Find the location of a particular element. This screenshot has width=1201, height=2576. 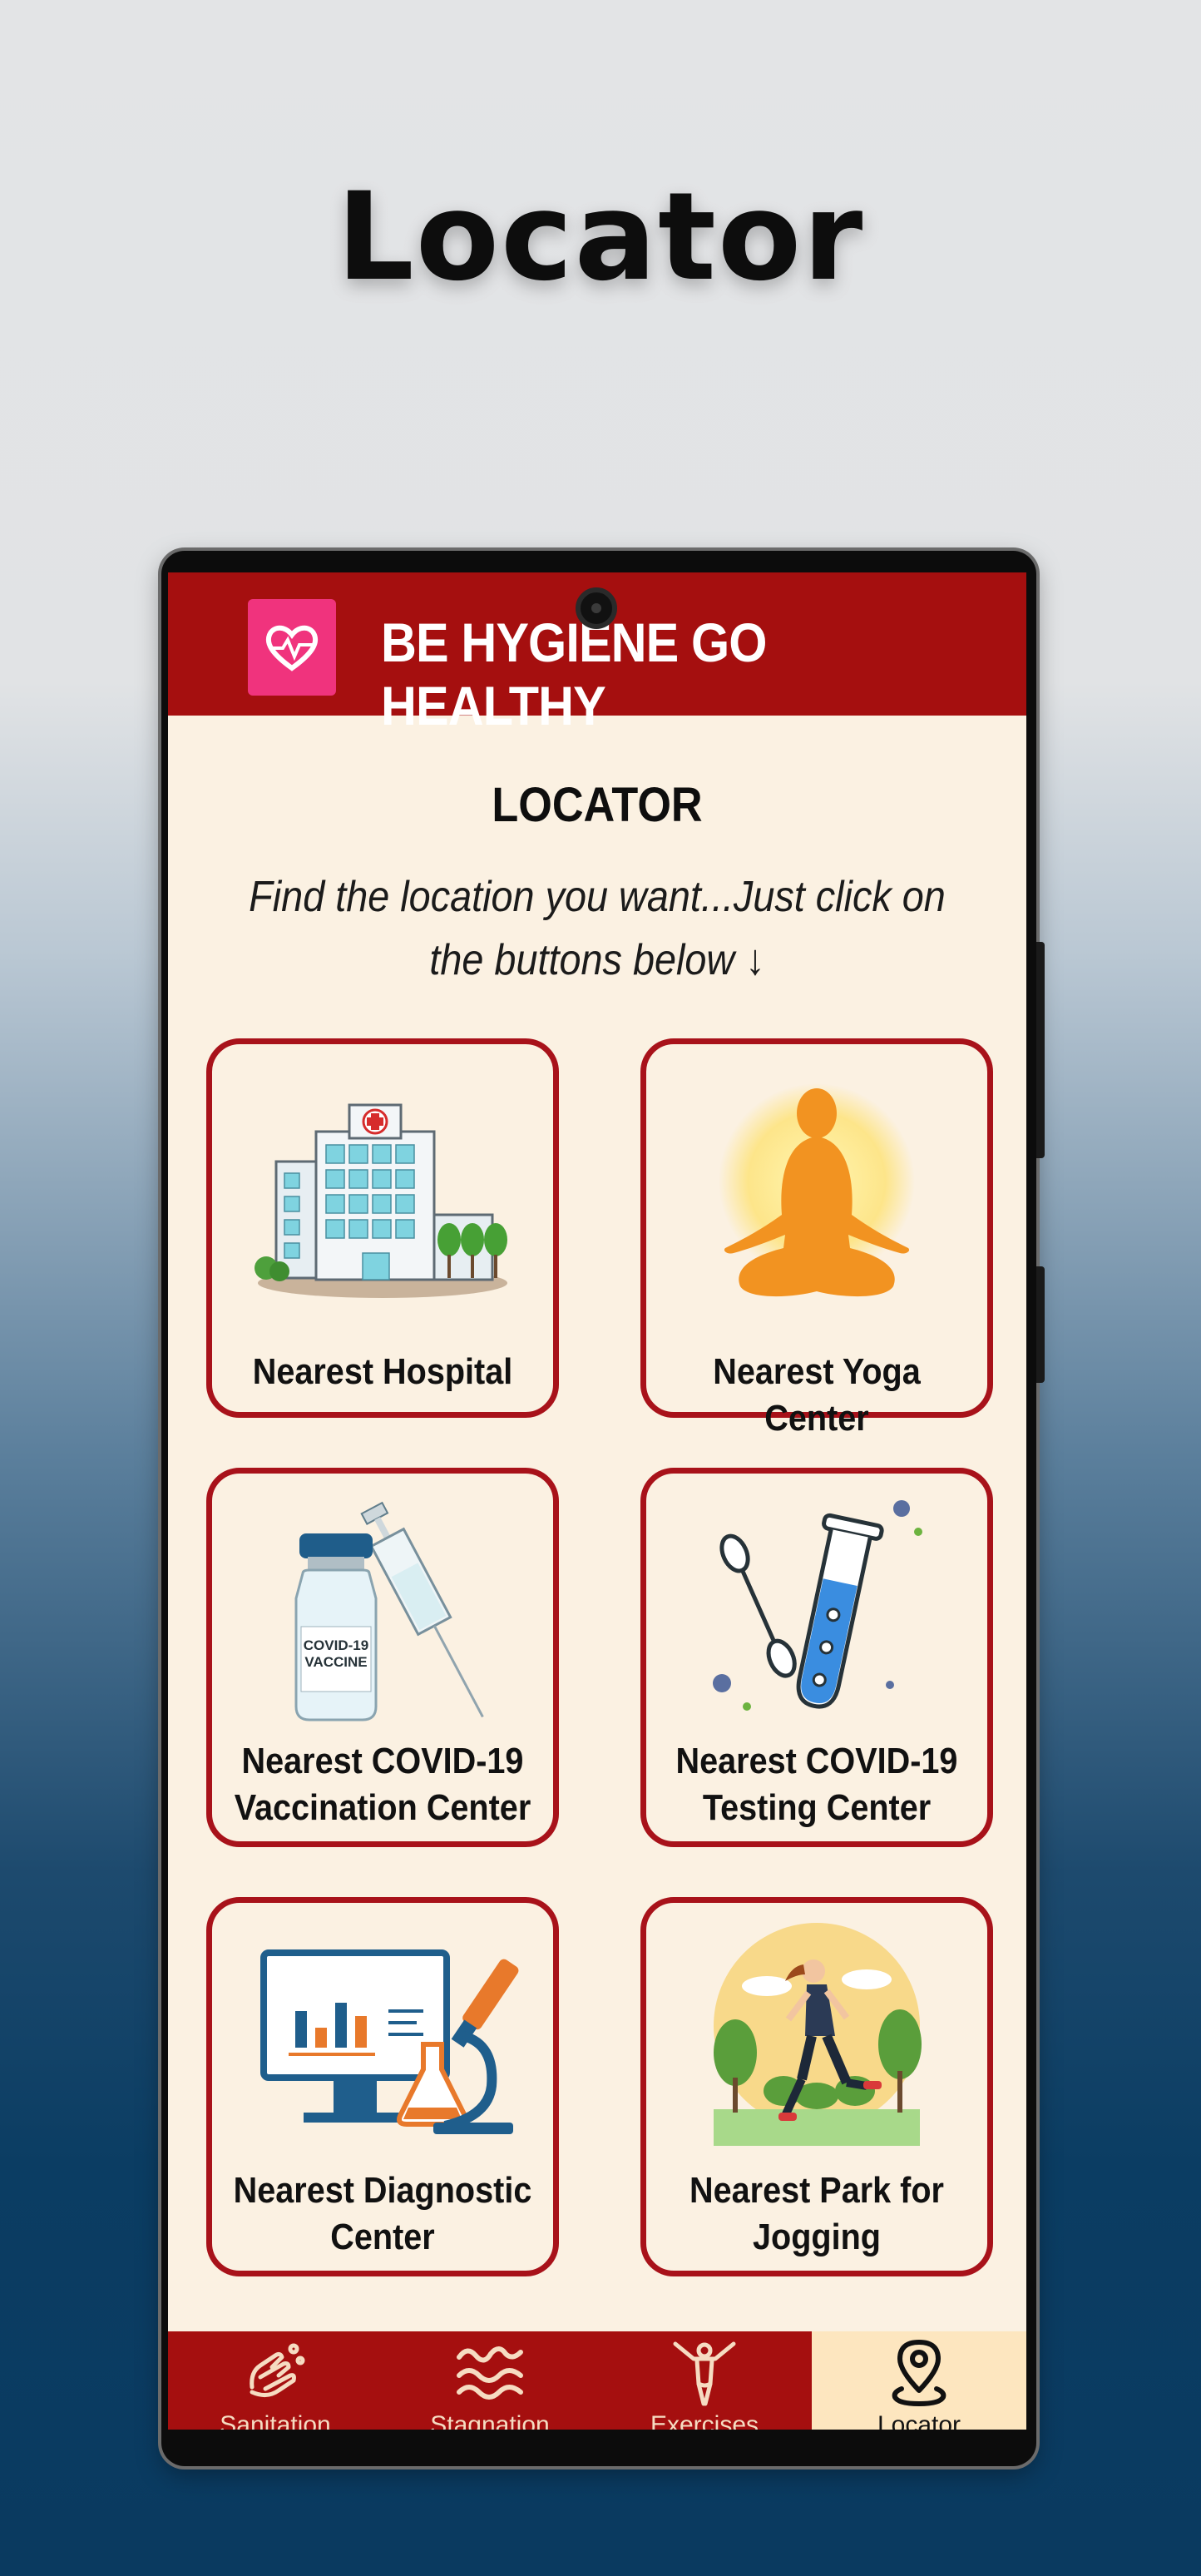

test-tube-icon is located at coordinates (816, 1610).